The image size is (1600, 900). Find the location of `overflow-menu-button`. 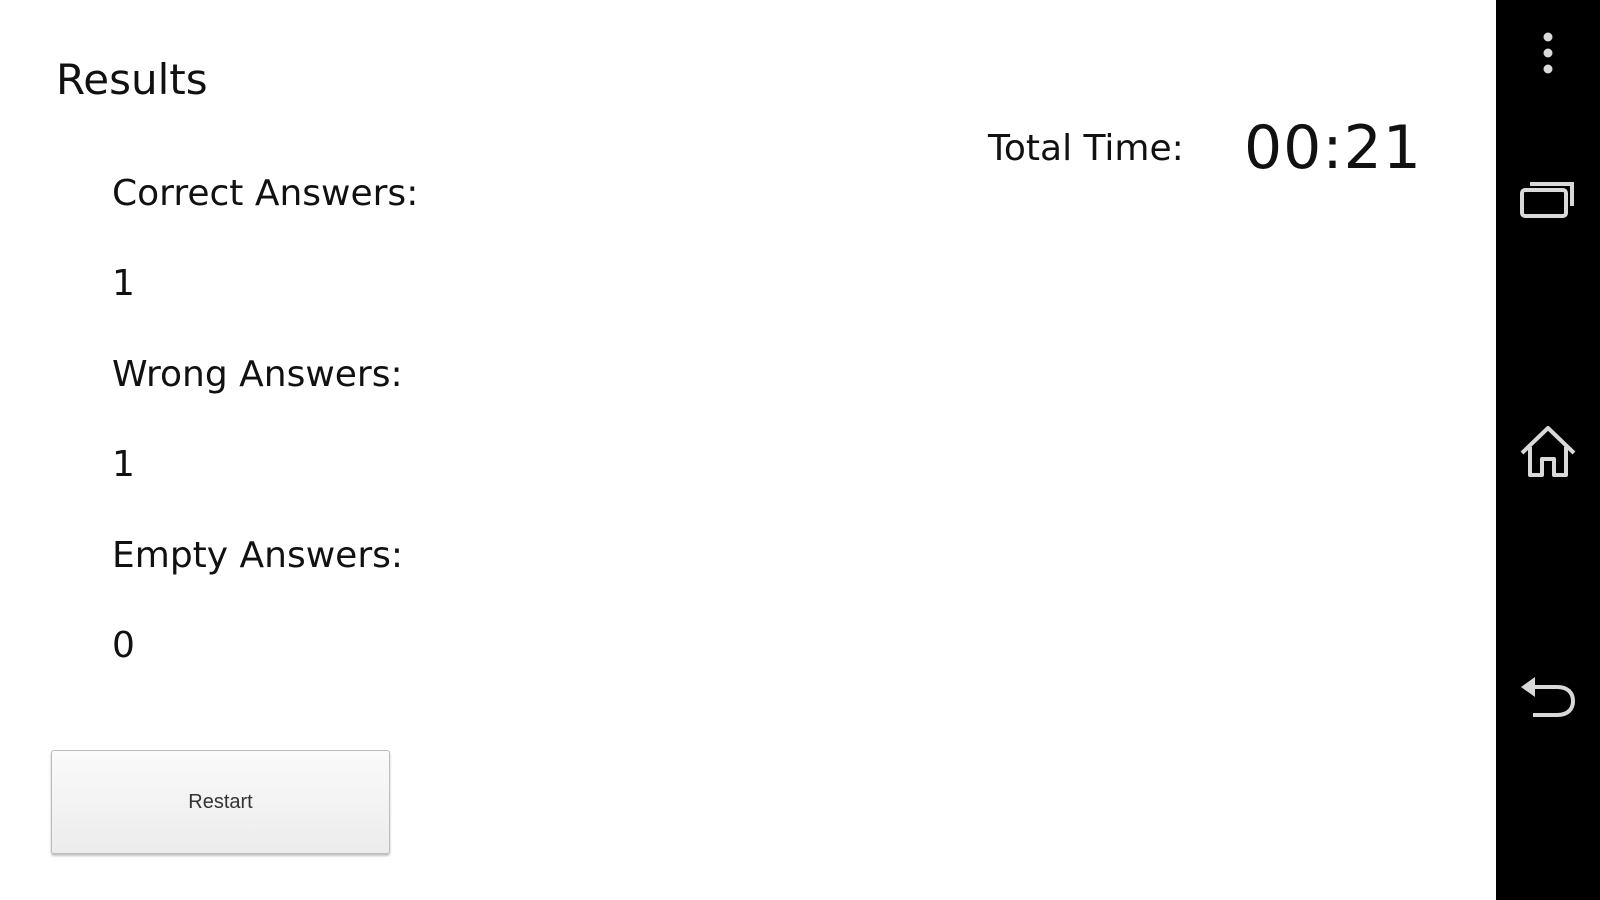

overflow-menu-button is located at coordinates (1548, 53).